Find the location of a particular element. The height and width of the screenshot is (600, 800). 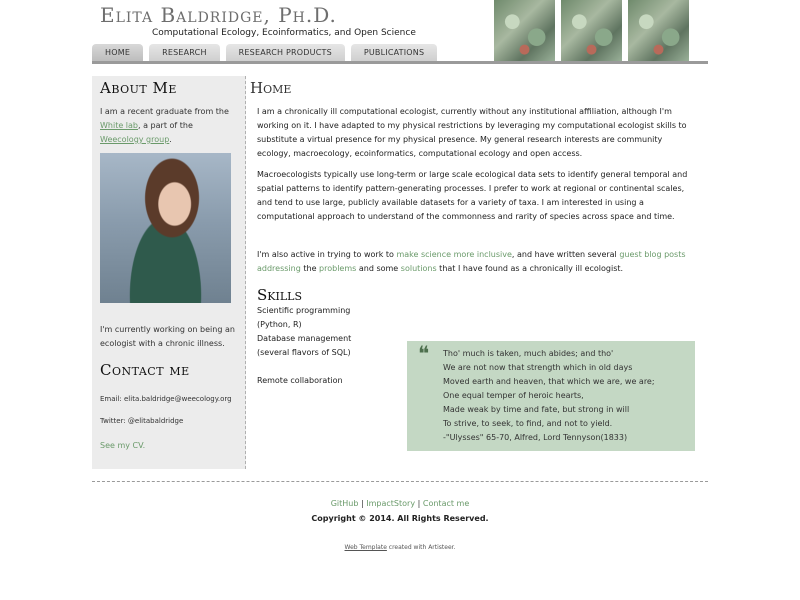

tab-publications: PUBLICATIONS is located at coordinates (394, 52).